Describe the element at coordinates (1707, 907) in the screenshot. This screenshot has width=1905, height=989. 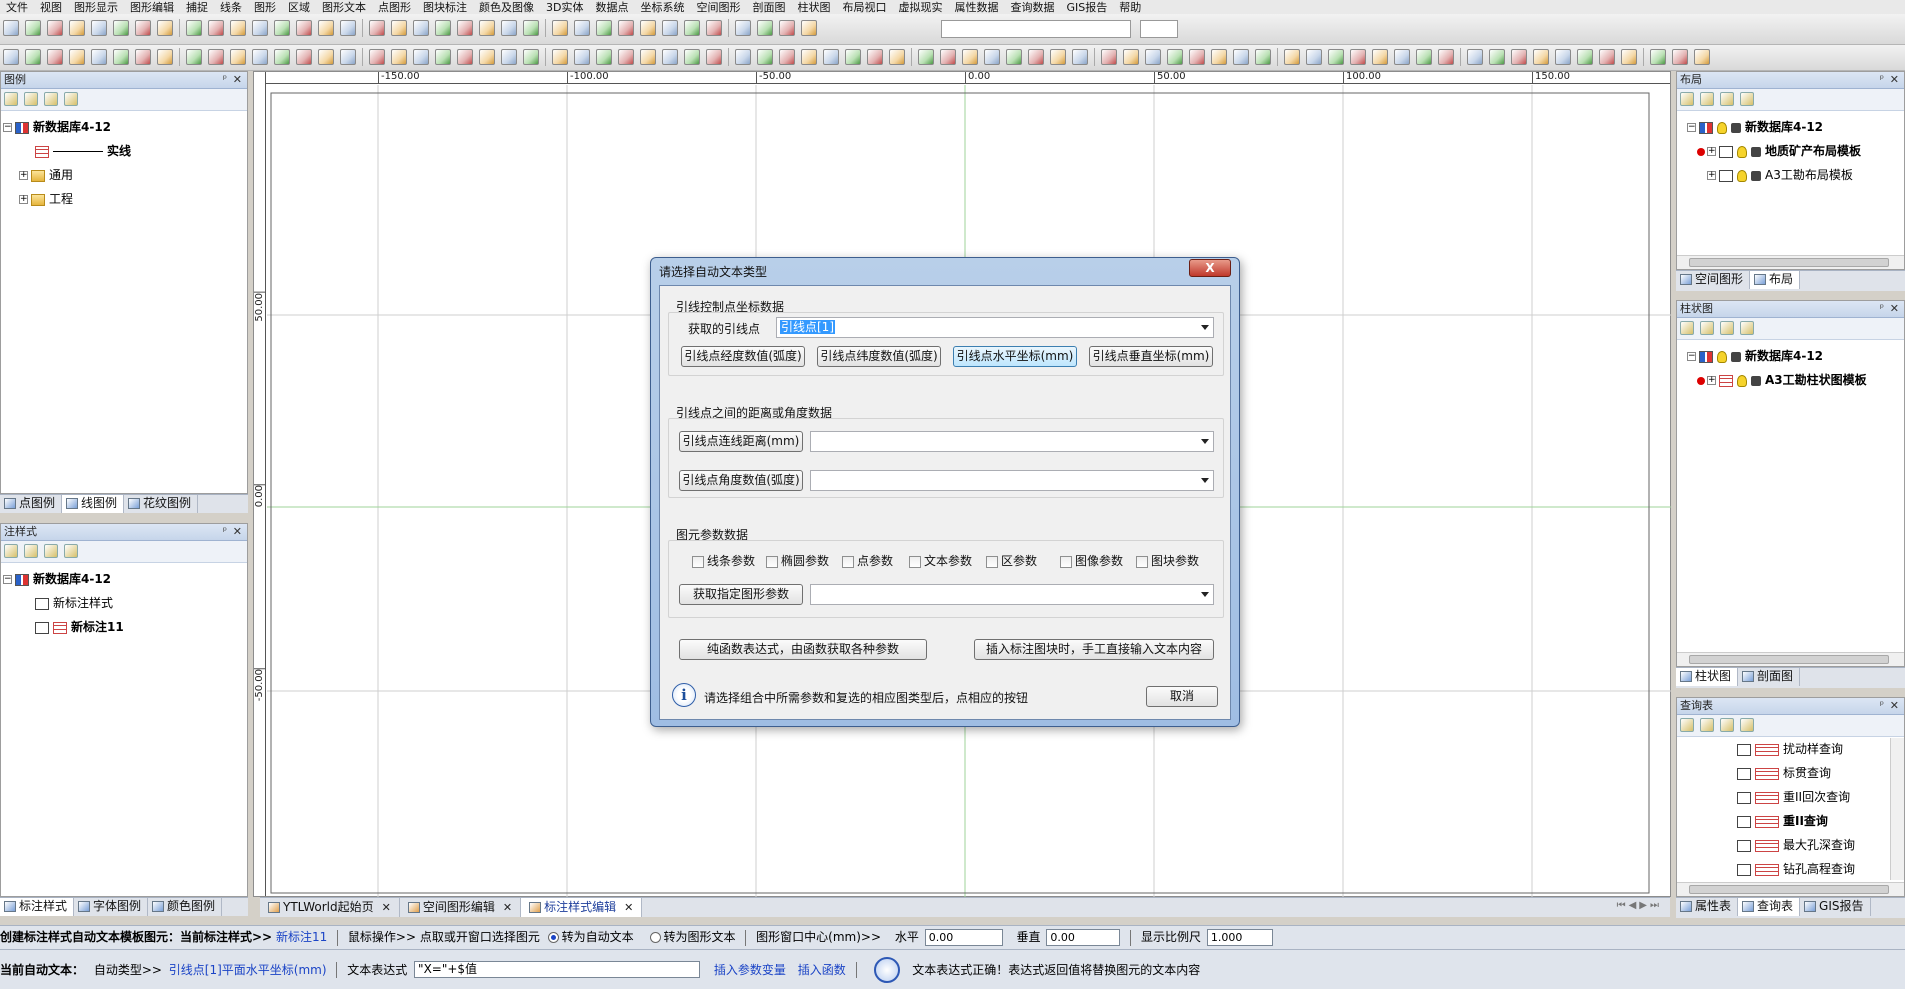
I see `tab-attribute-table: 属性表` at that location.